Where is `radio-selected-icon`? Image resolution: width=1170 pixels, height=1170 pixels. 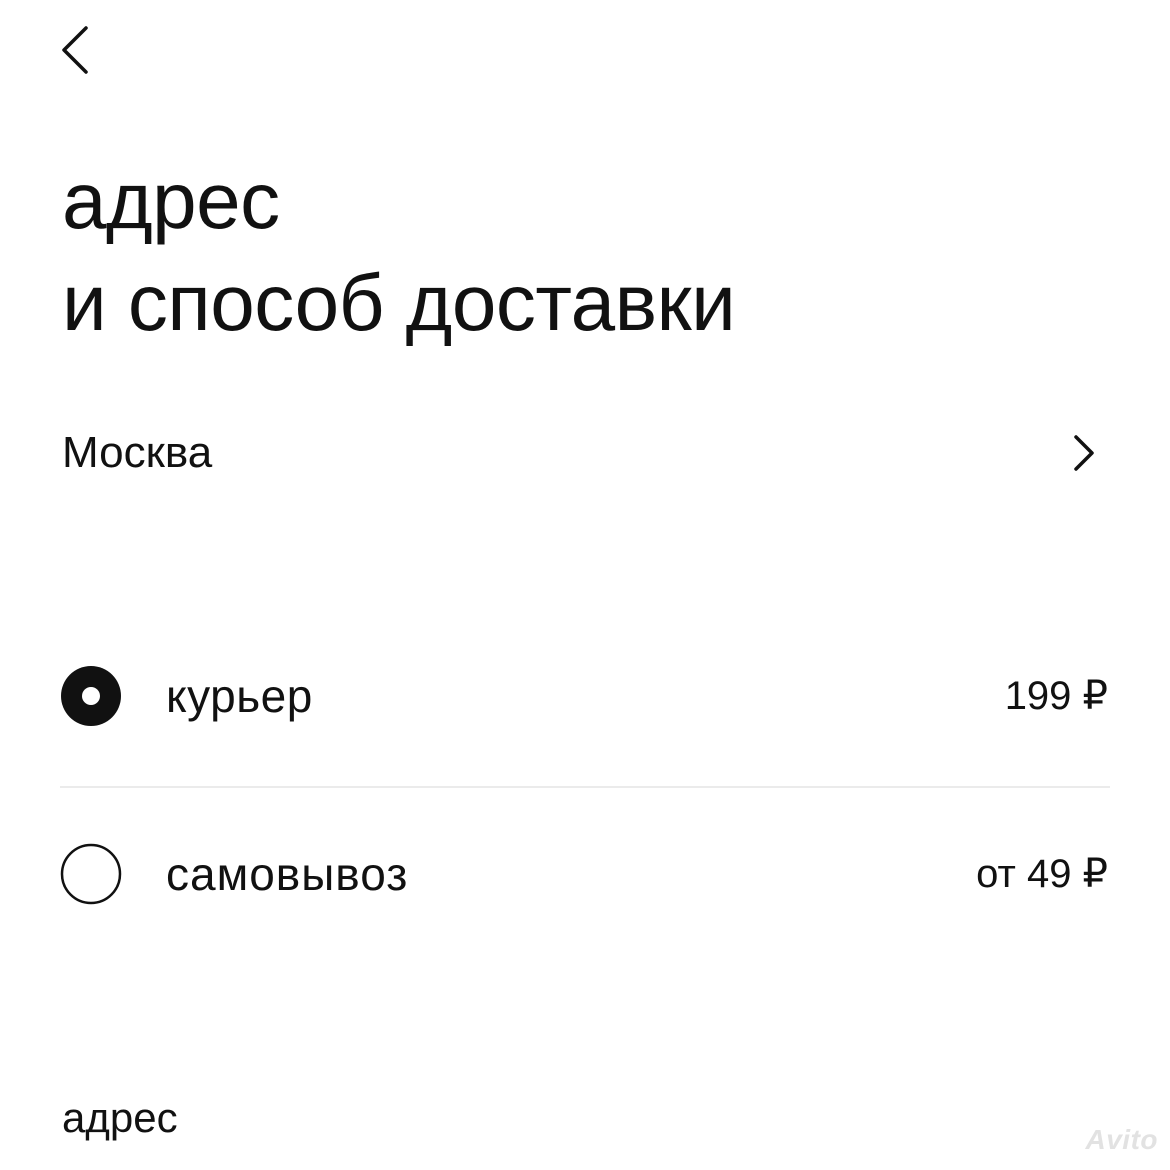
radio-selected-icon is located at coordinates (91, 696).